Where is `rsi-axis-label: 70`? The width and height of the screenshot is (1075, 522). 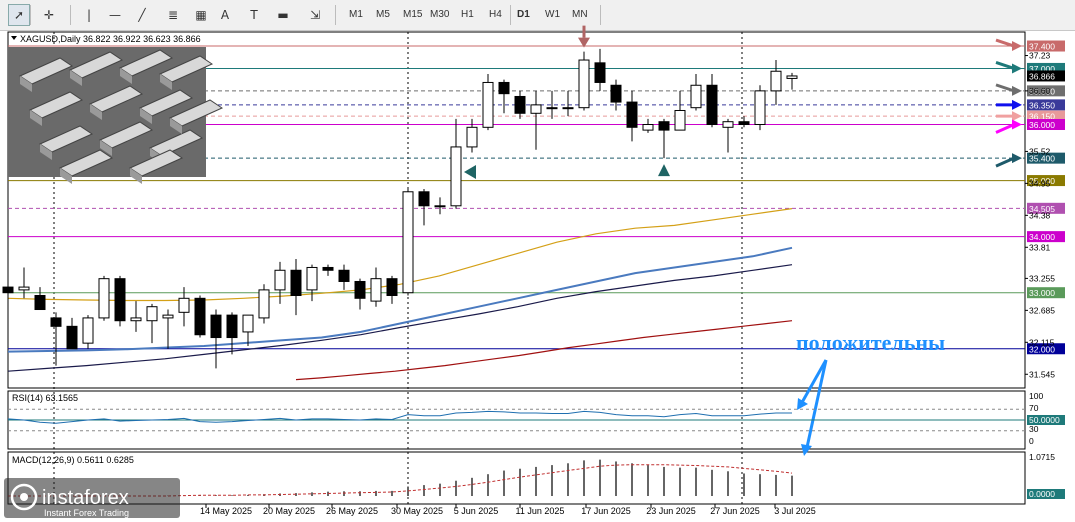
rsi-axis-label: 70 is located at coordinates (1034, 408).